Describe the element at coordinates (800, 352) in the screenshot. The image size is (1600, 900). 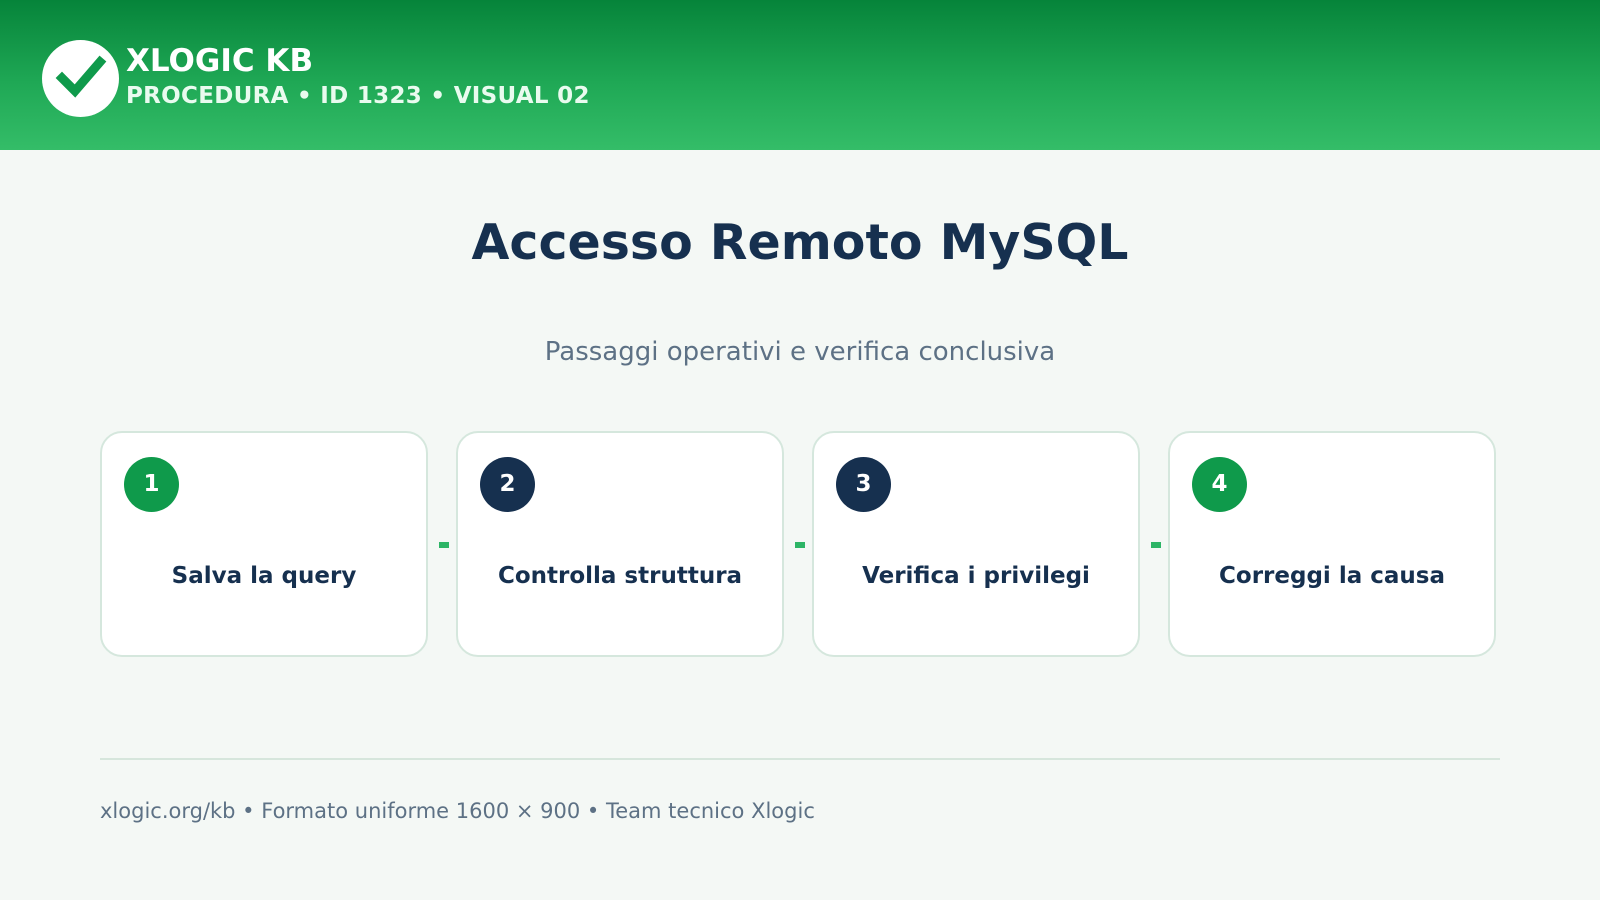
I see `page-subtitle: Passaggi operativi e verifica conclusiva` at that location.